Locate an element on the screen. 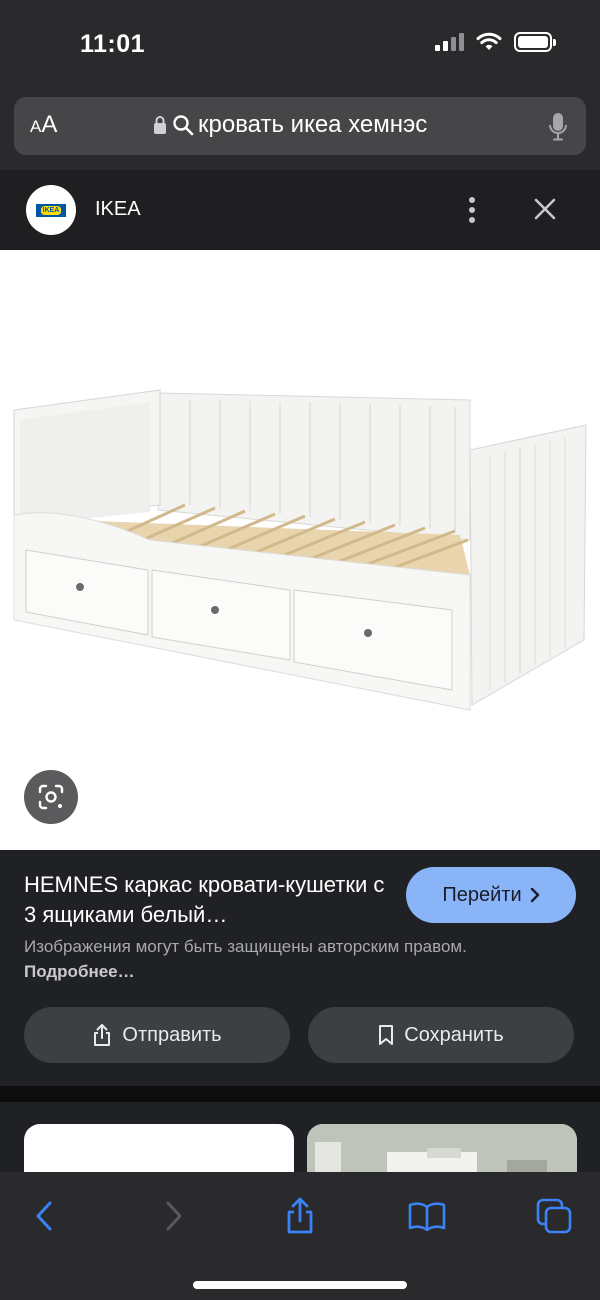 This screenshot has width=600, height=1300. wifi-icon is located at coordinates (489, 41).